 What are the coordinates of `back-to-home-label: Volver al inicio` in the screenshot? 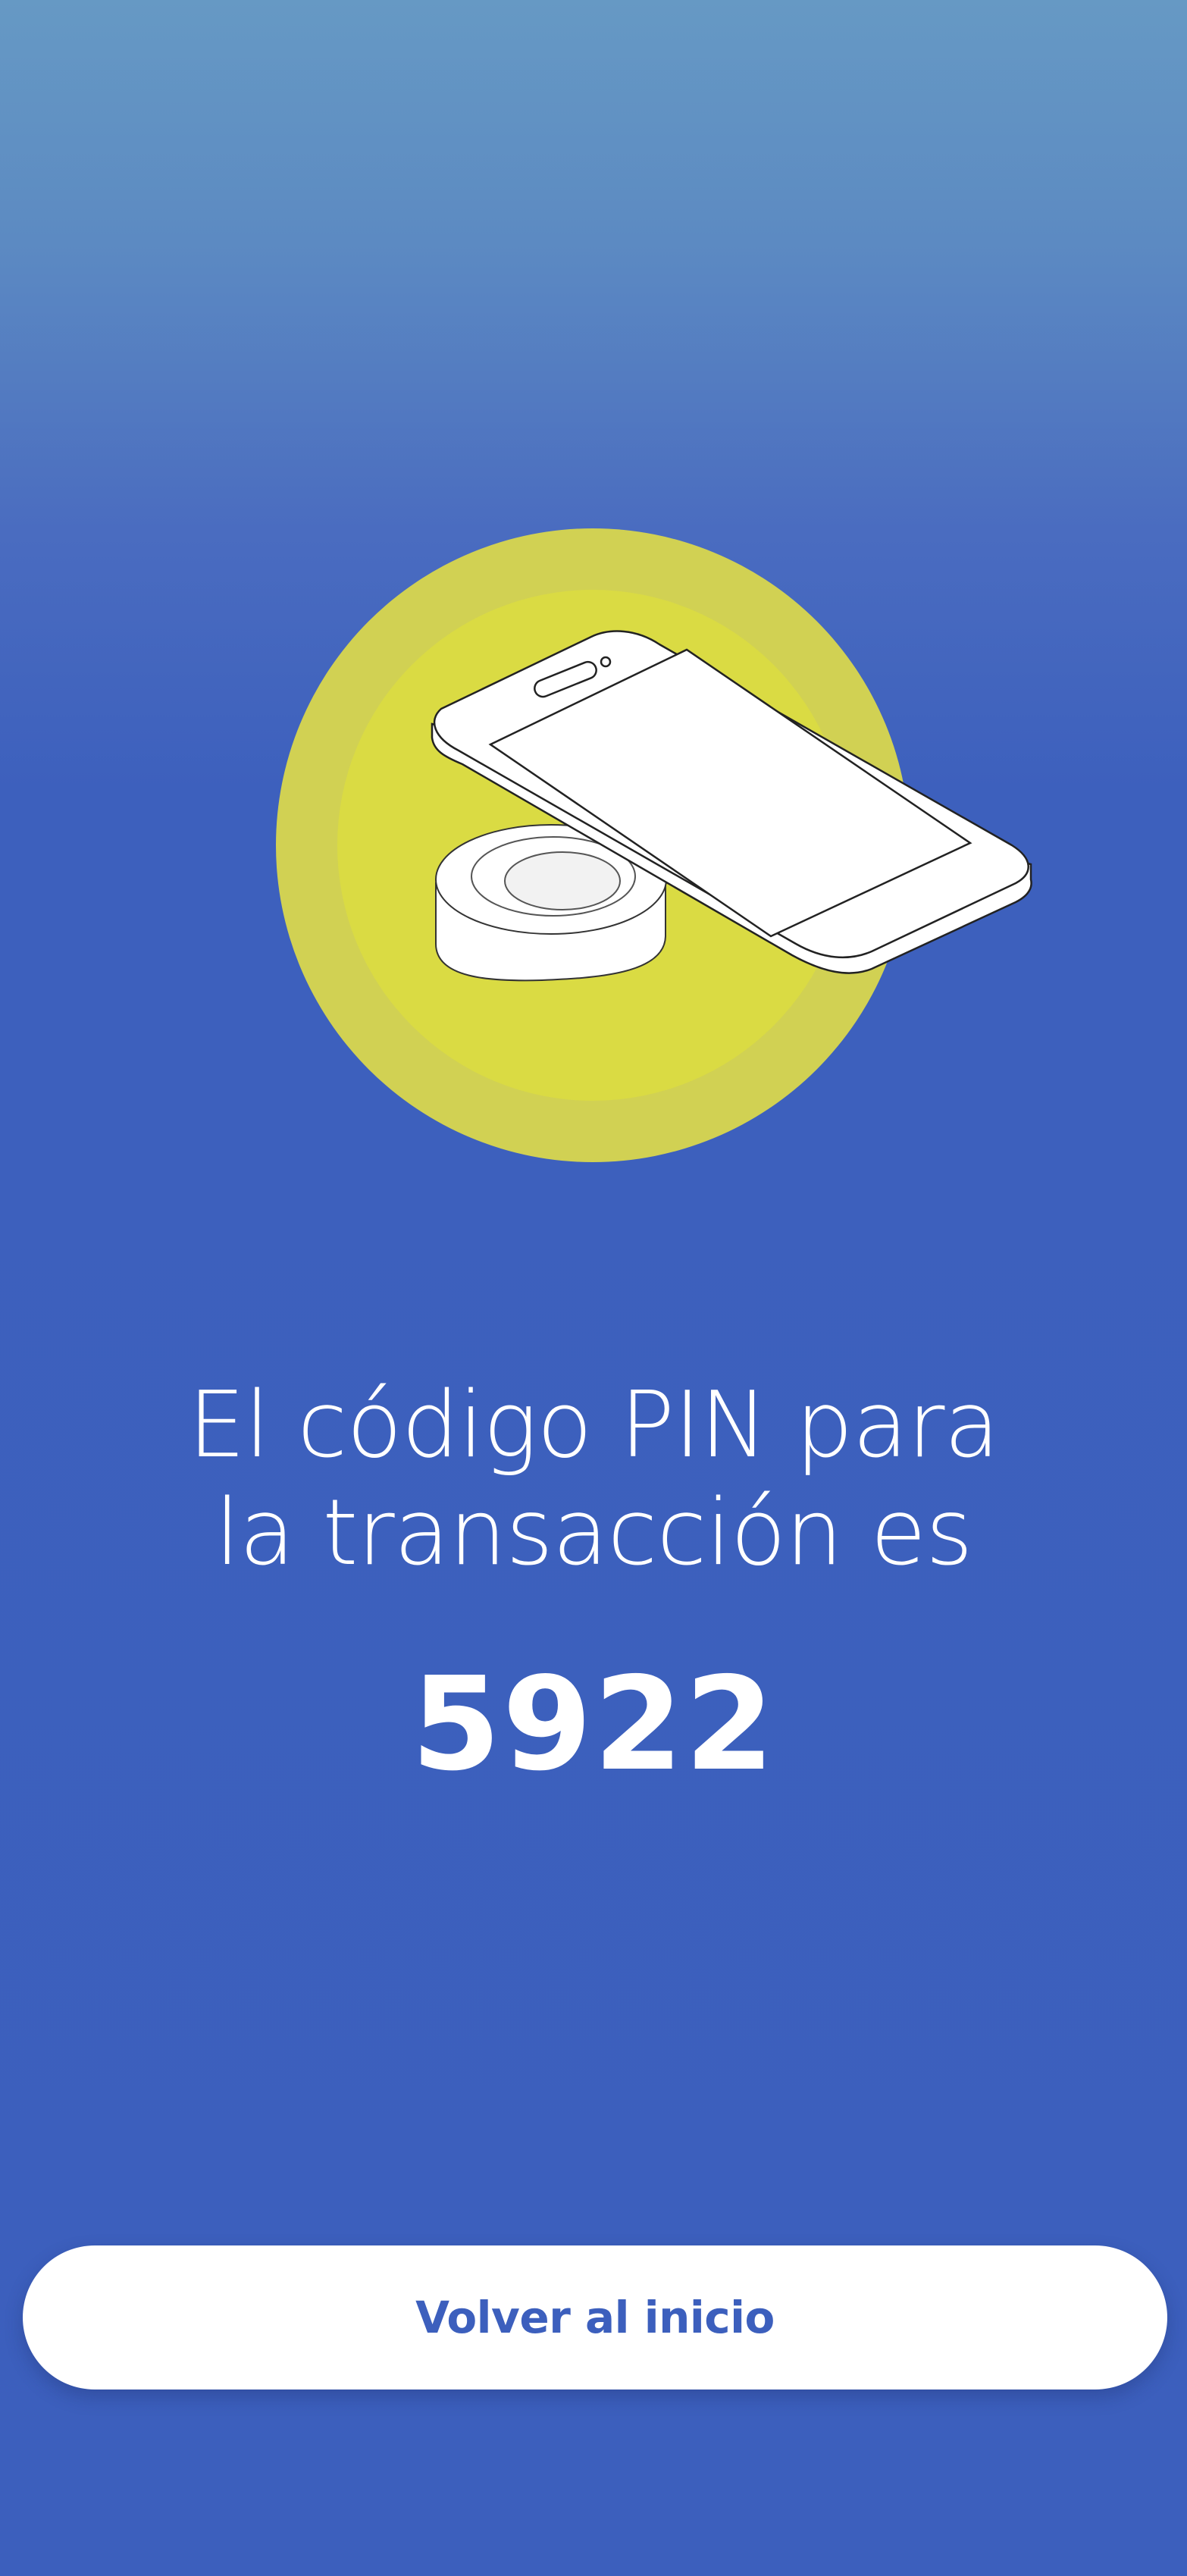 It's located at (595, 2317).